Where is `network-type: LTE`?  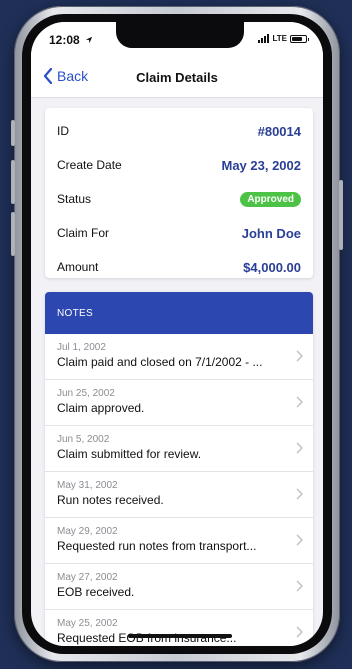
network-type: LTE is located at coordinates (279, 38).